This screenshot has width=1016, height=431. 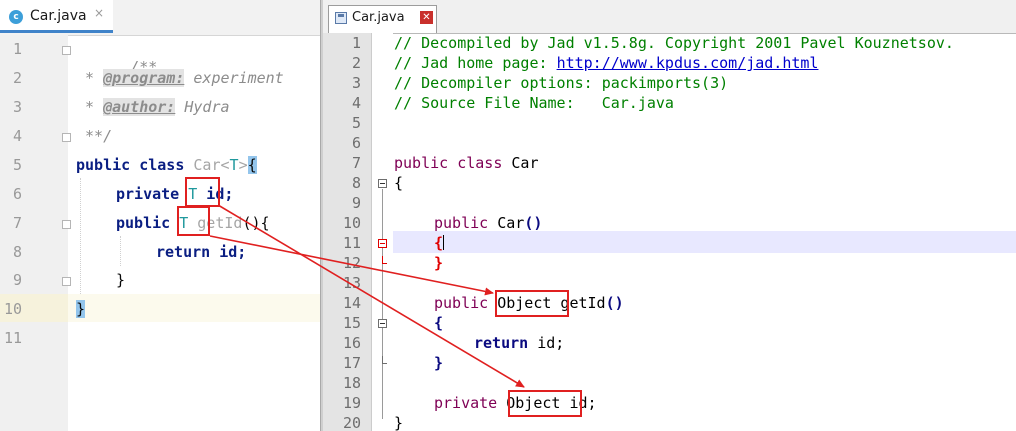 I want to click on annotation-box-return-type, so click(x=193, y=221).